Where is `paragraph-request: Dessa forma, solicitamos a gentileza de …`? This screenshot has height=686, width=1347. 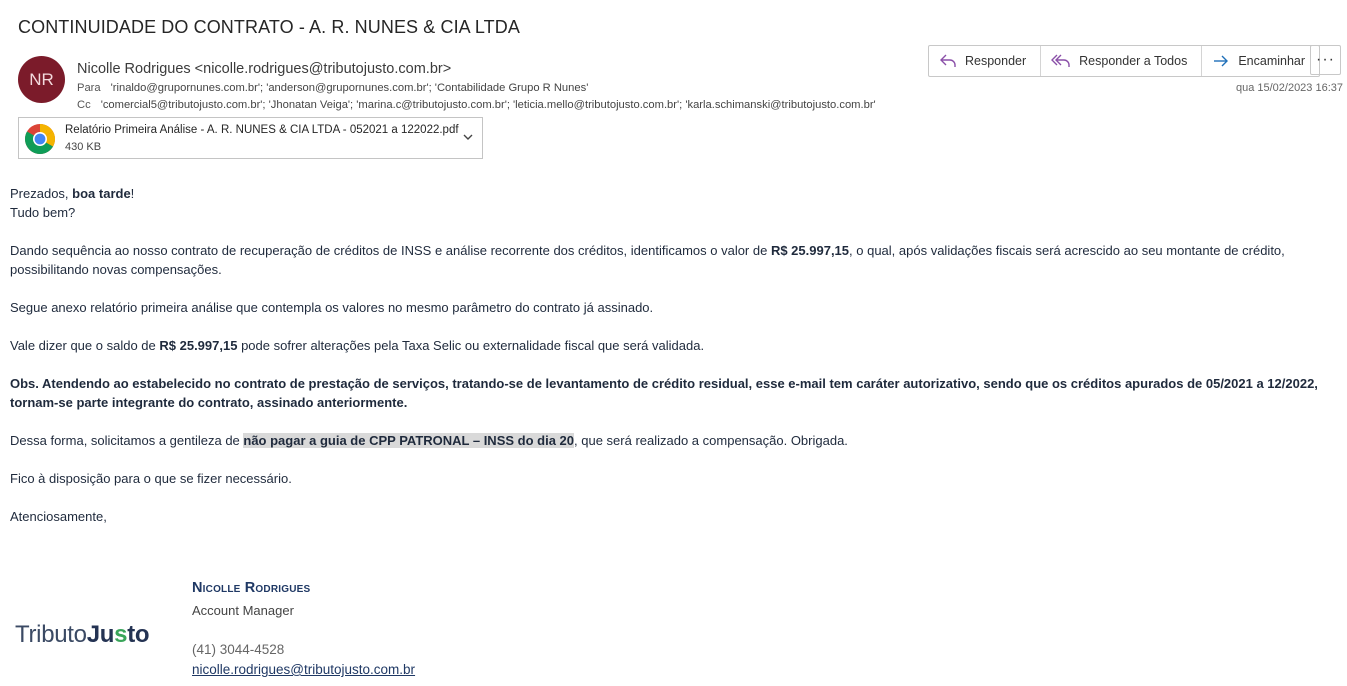 paragraph-request: Dessa forma, solicitamos a gentileza de … is located at coordinates (429, 440).